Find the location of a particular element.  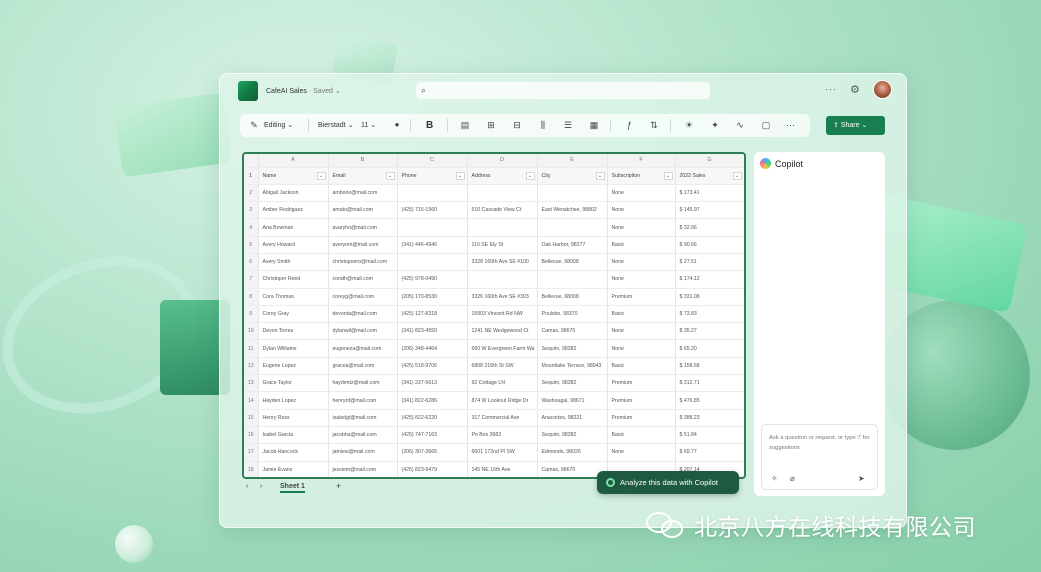

row-number: 15 is located at coordinates (251, 418).